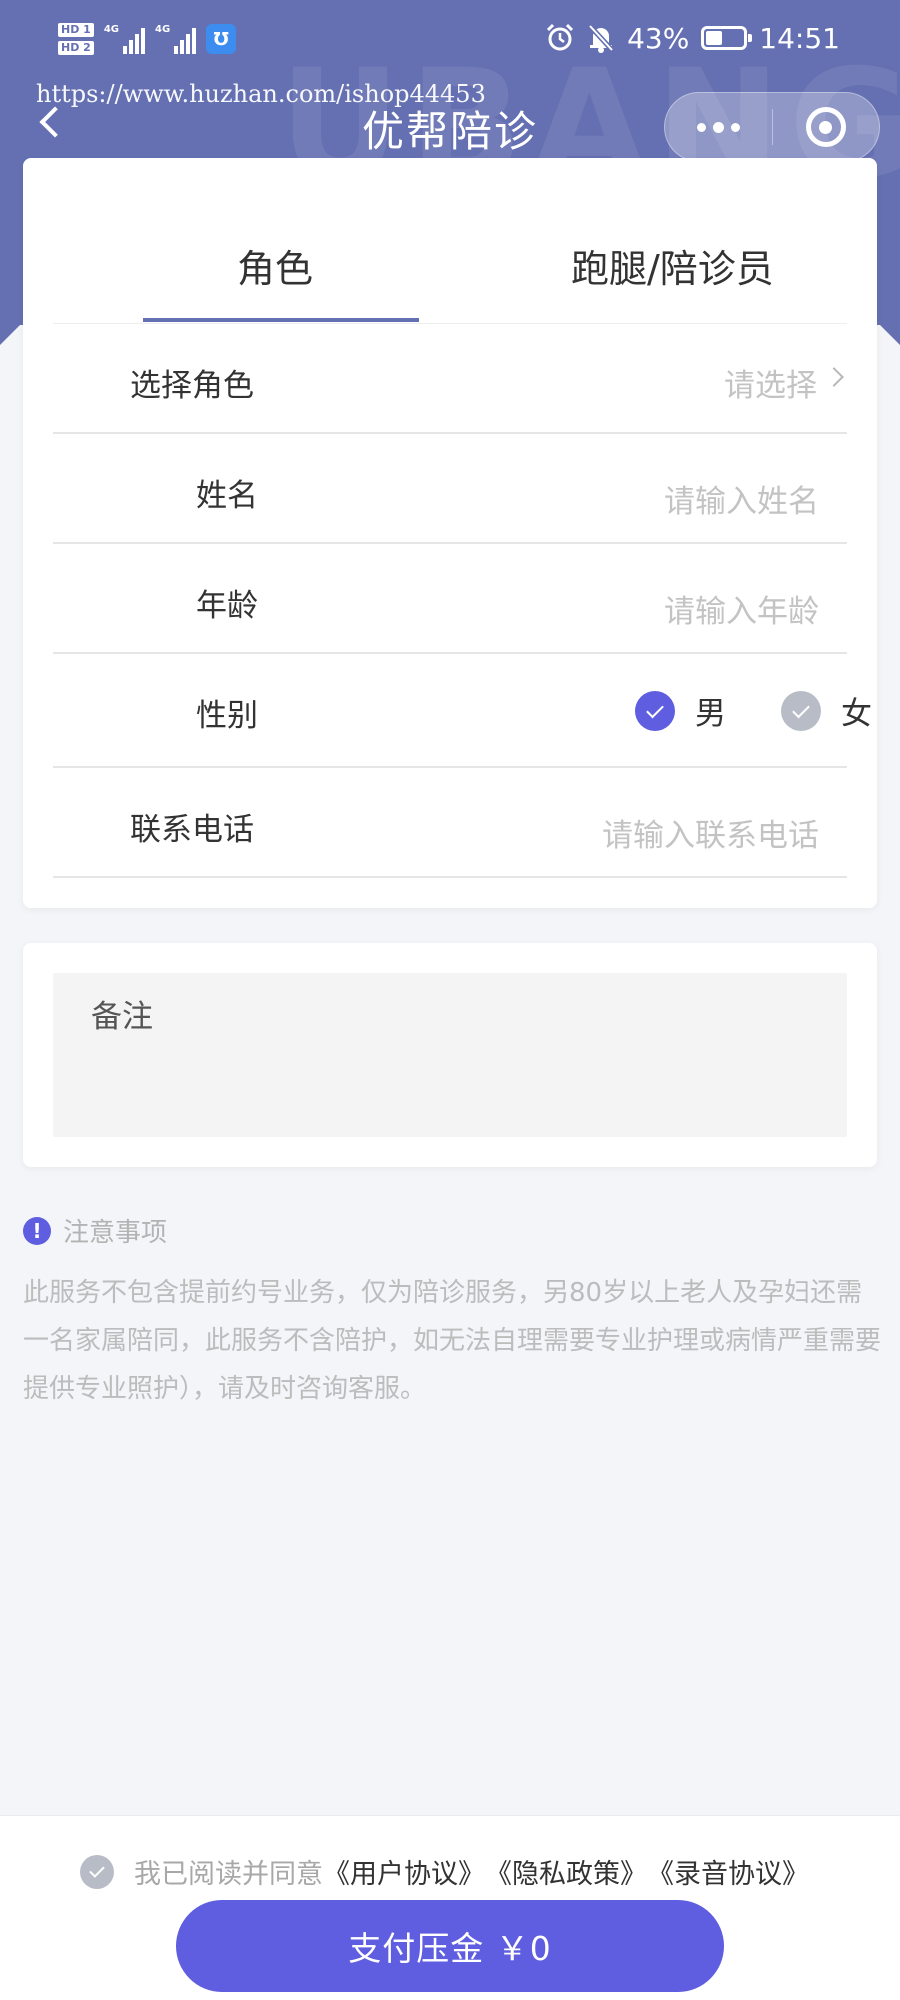  Describe the element at coordinates (450, 40) in the screenshot. I see `status-bar: HD 1 HD 2 4G 4G Ʊ 43% 14:51` at that location.